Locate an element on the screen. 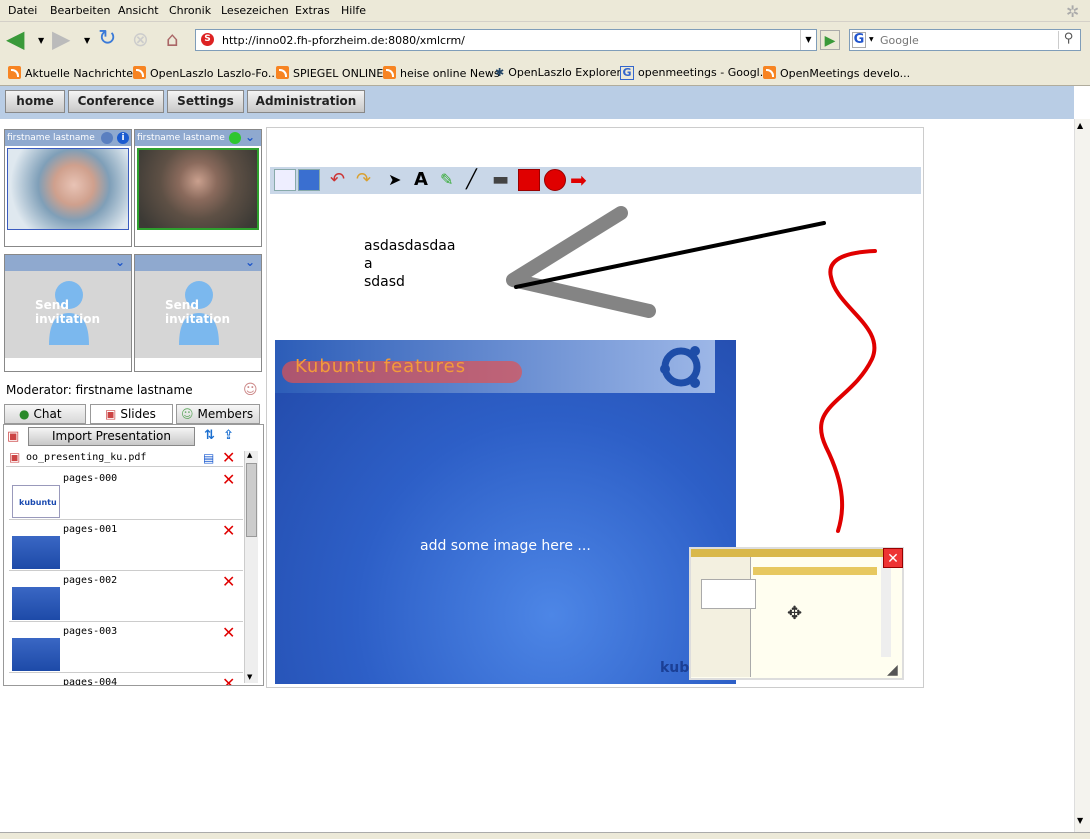 The image size is (1090, 839). app-nav-bar: home Conference Settings Administration is located at coordinates (537, 102).